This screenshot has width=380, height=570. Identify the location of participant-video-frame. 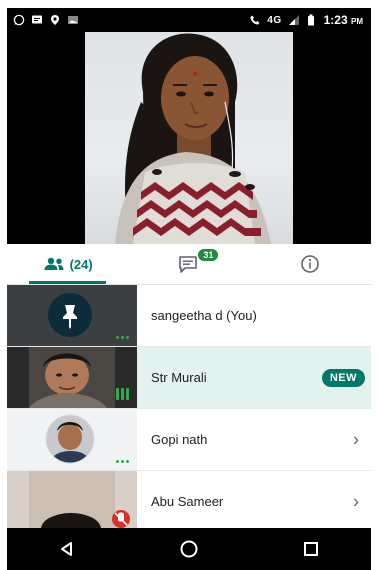
(79, 501).